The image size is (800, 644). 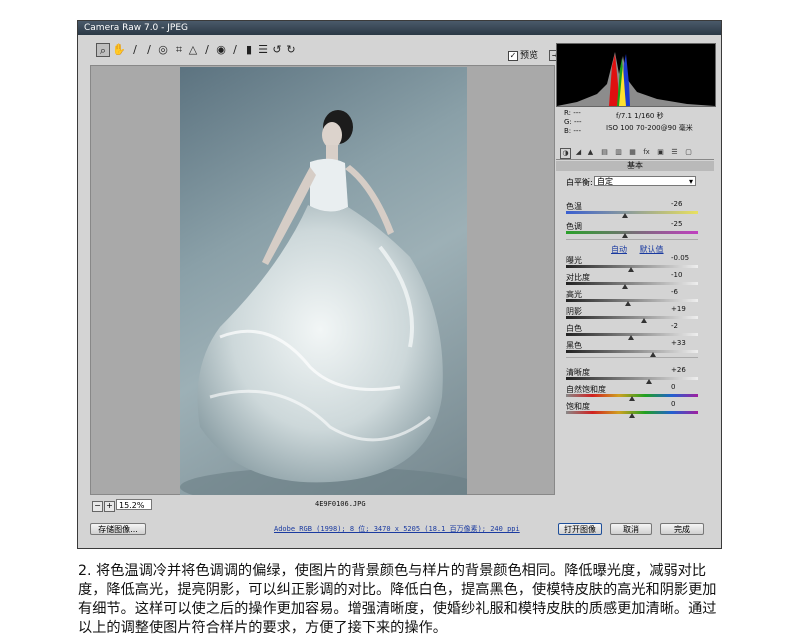 What do you see at coordinates (315, 50) in the screenshot?
I see `toolbar: ⌕ ✋ ∕ ∕ ◎ ⌗ △ ∕ ◉ ∕ ▮ ☰ ↺ ↻` at bounding box center [315, 50].